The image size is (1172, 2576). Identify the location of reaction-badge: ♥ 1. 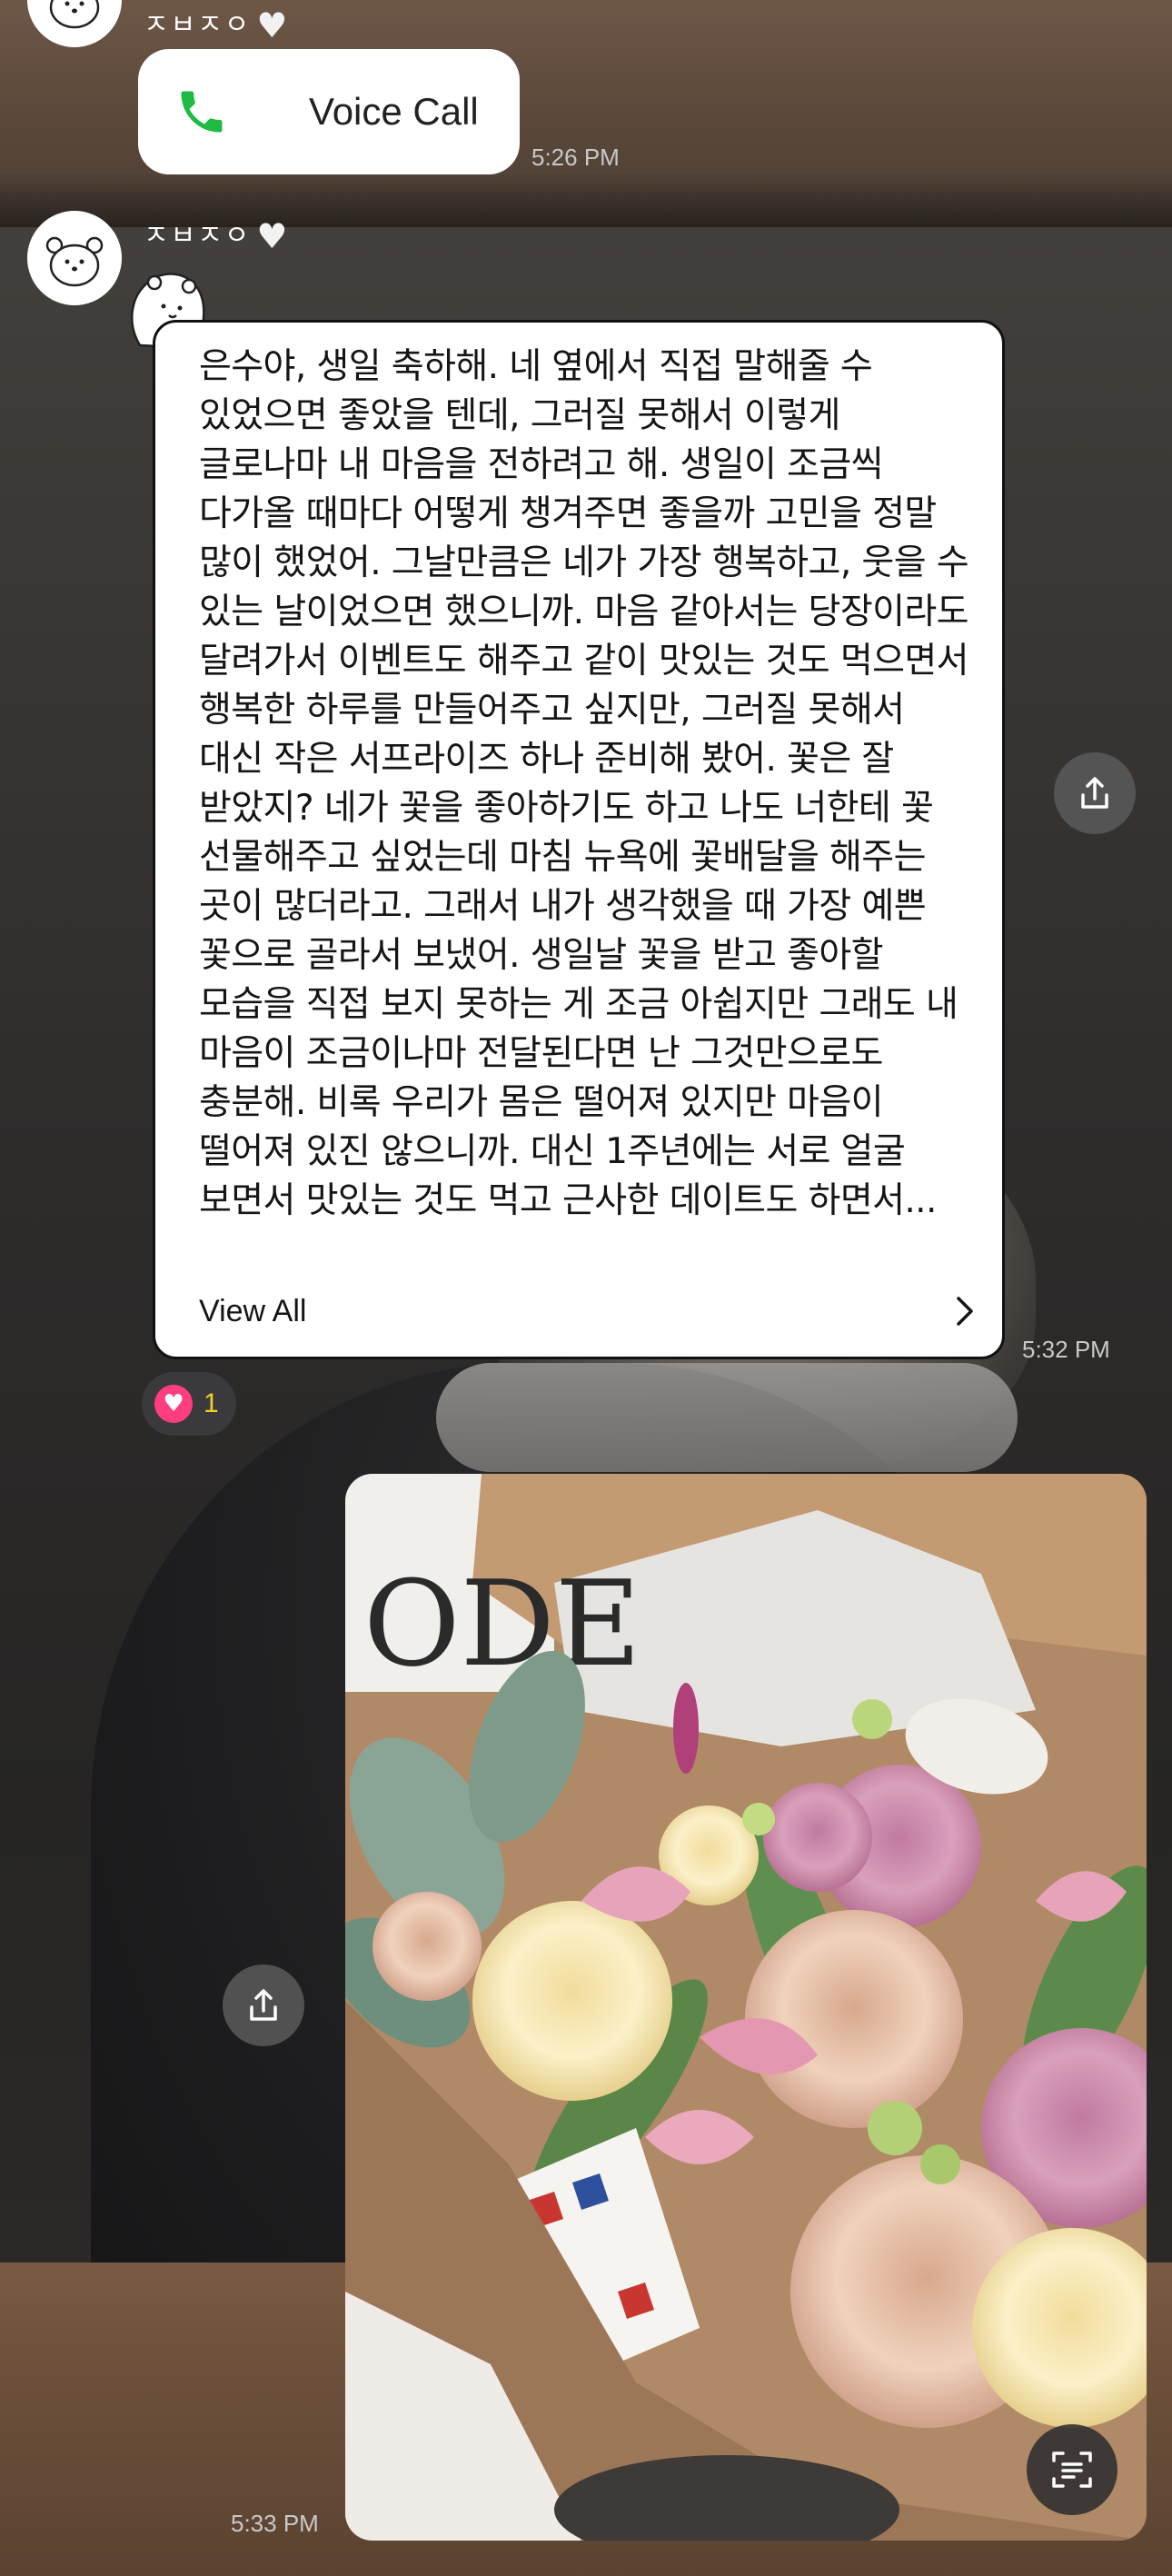
(189, 1404).